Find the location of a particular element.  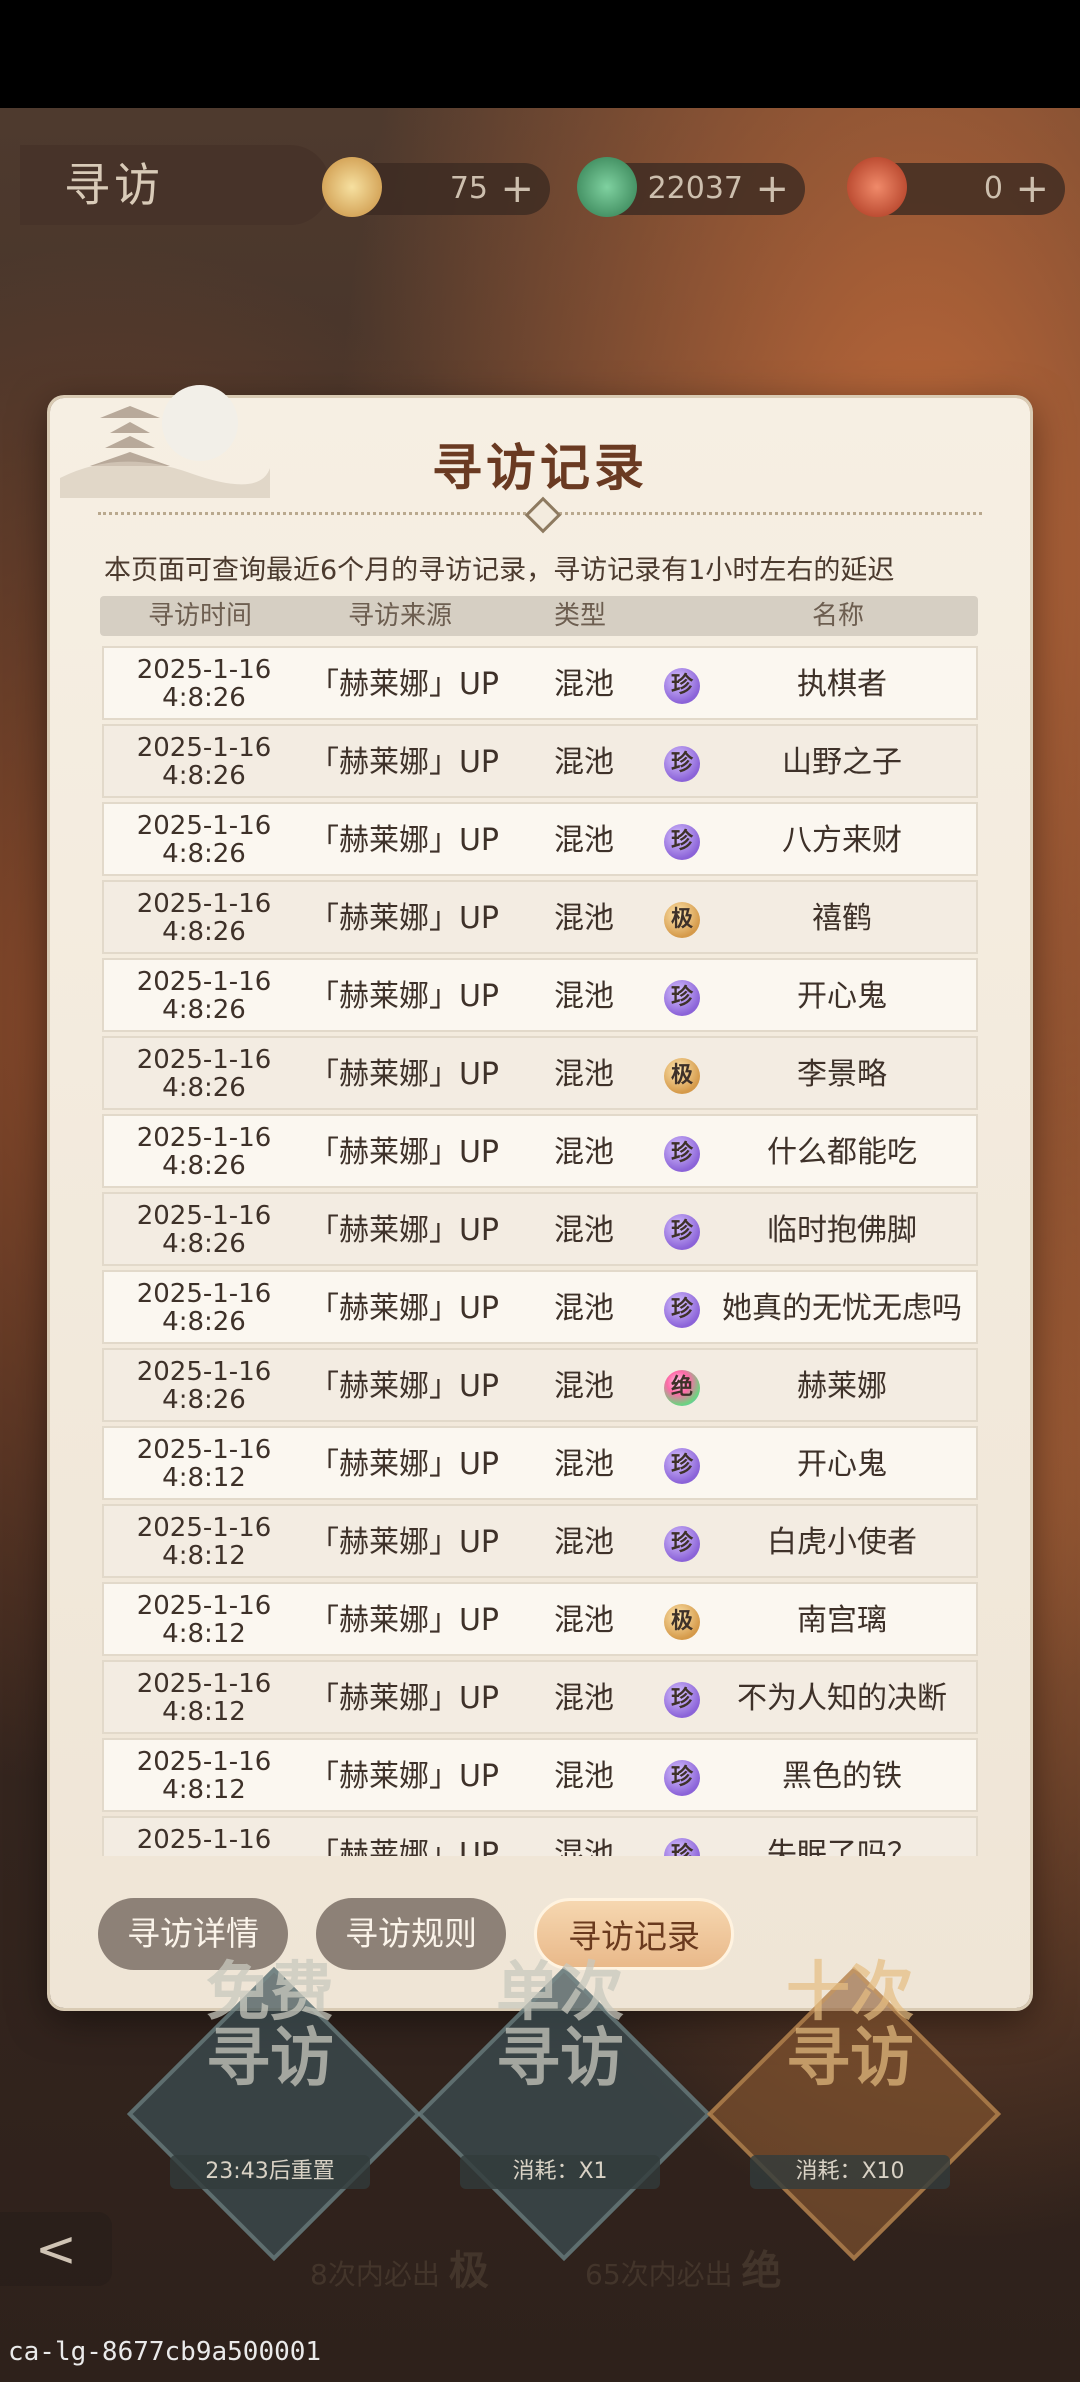

single-draw-title: 单次 寻访 is located at coordinates (560, 2025).